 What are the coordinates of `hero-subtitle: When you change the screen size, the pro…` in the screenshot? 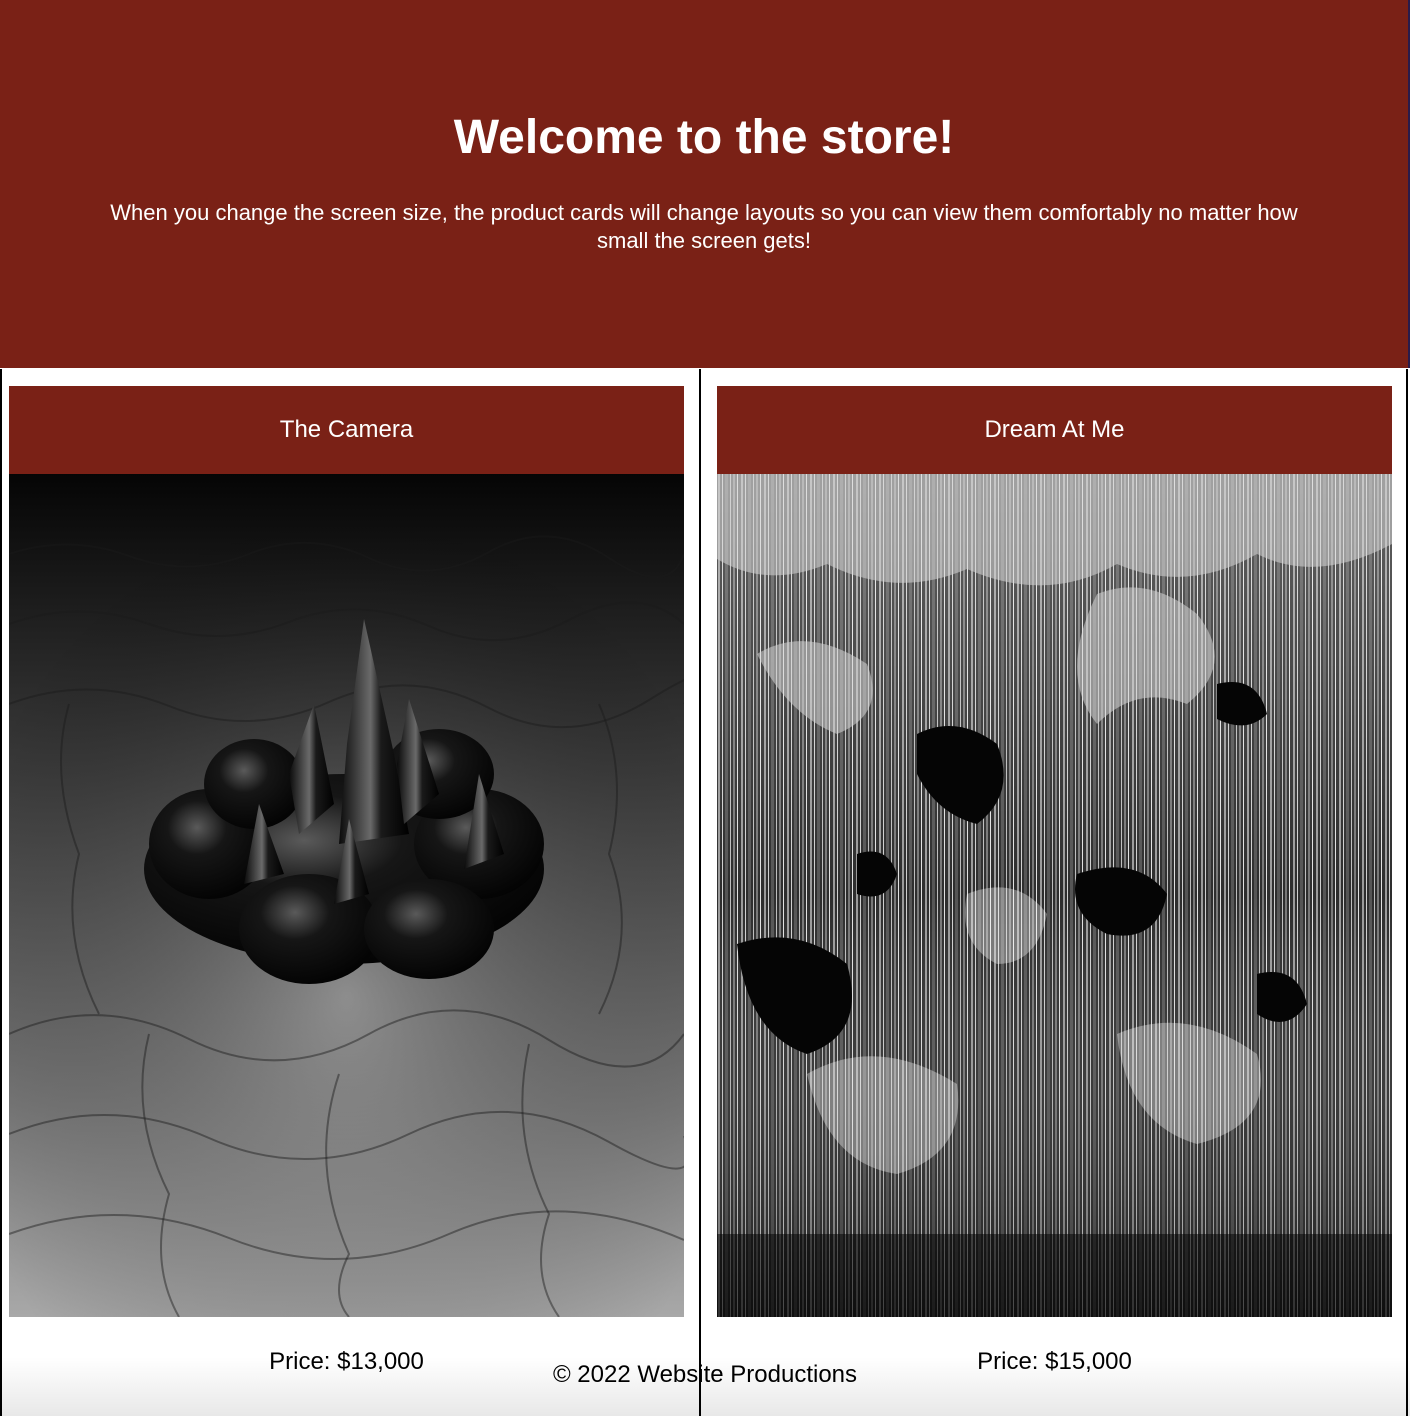 It's located at (704, 226).